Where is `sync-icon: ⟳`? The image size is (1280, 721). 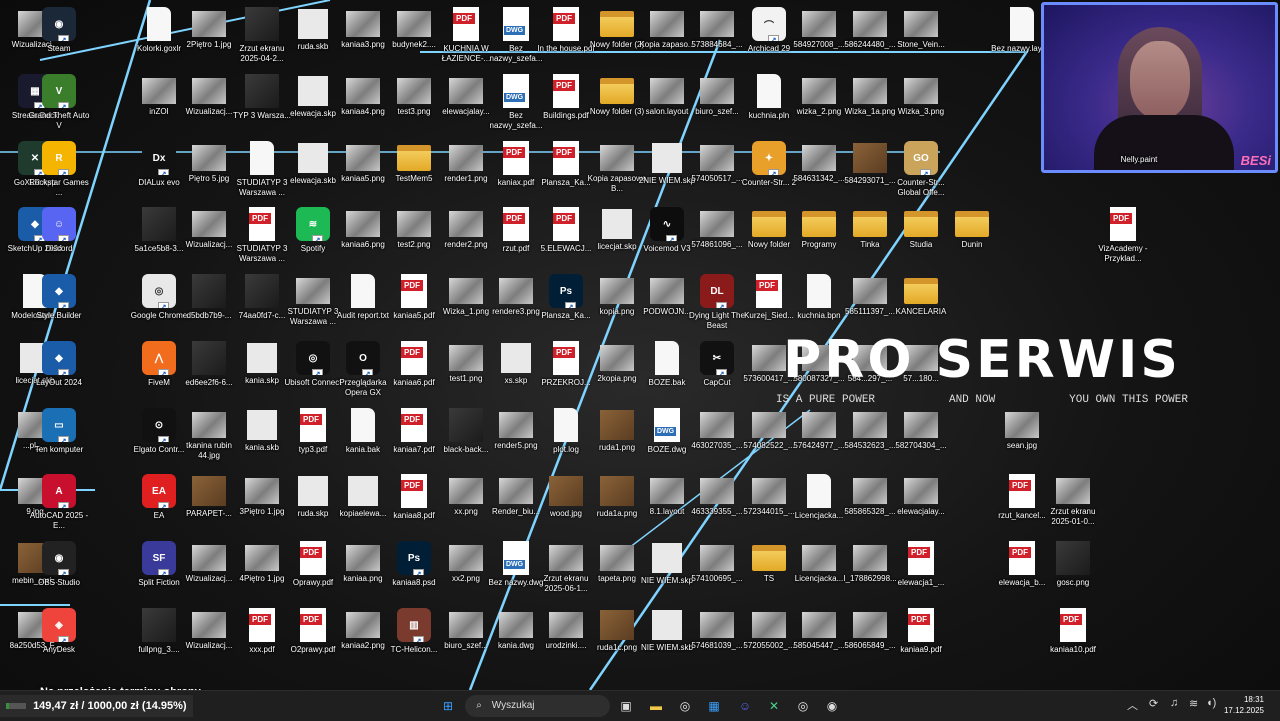
sync-icon: ⟳ is located at coordinates (1153, 703).